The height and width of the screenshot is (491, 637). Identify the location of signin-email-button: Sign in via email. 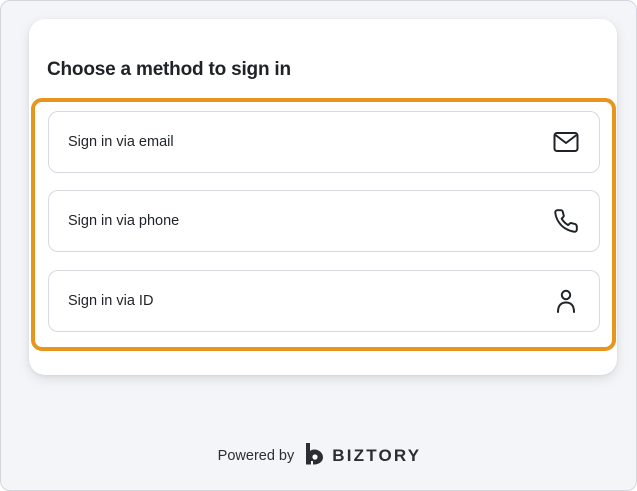
(324, 142).